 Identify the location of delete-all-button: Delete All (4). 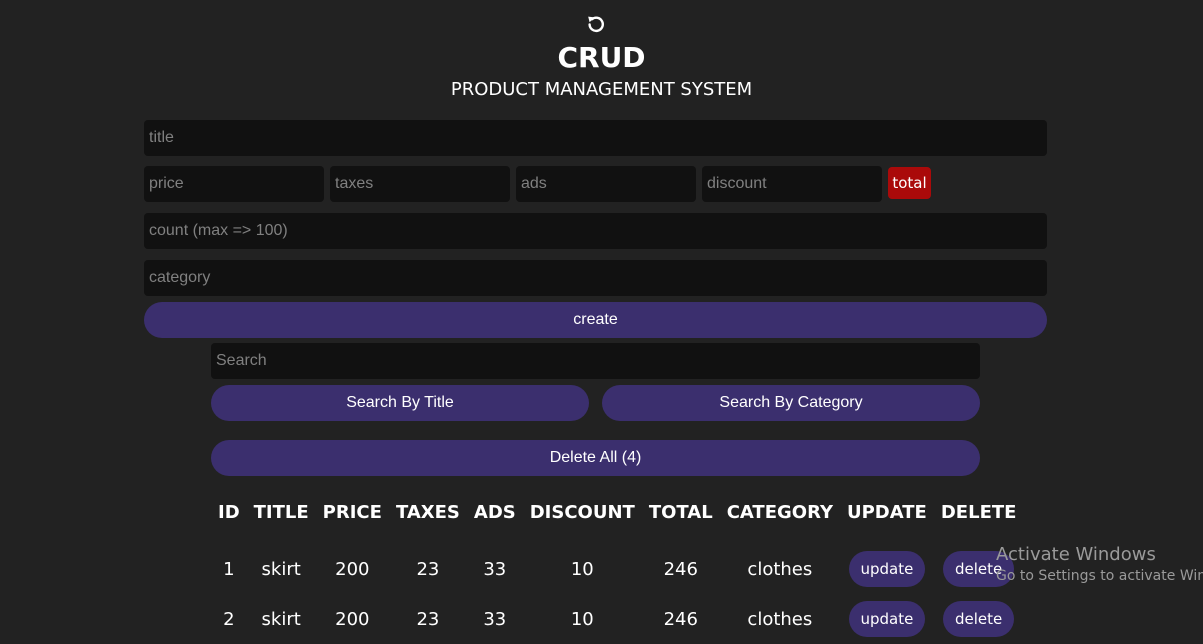
(595, 458).